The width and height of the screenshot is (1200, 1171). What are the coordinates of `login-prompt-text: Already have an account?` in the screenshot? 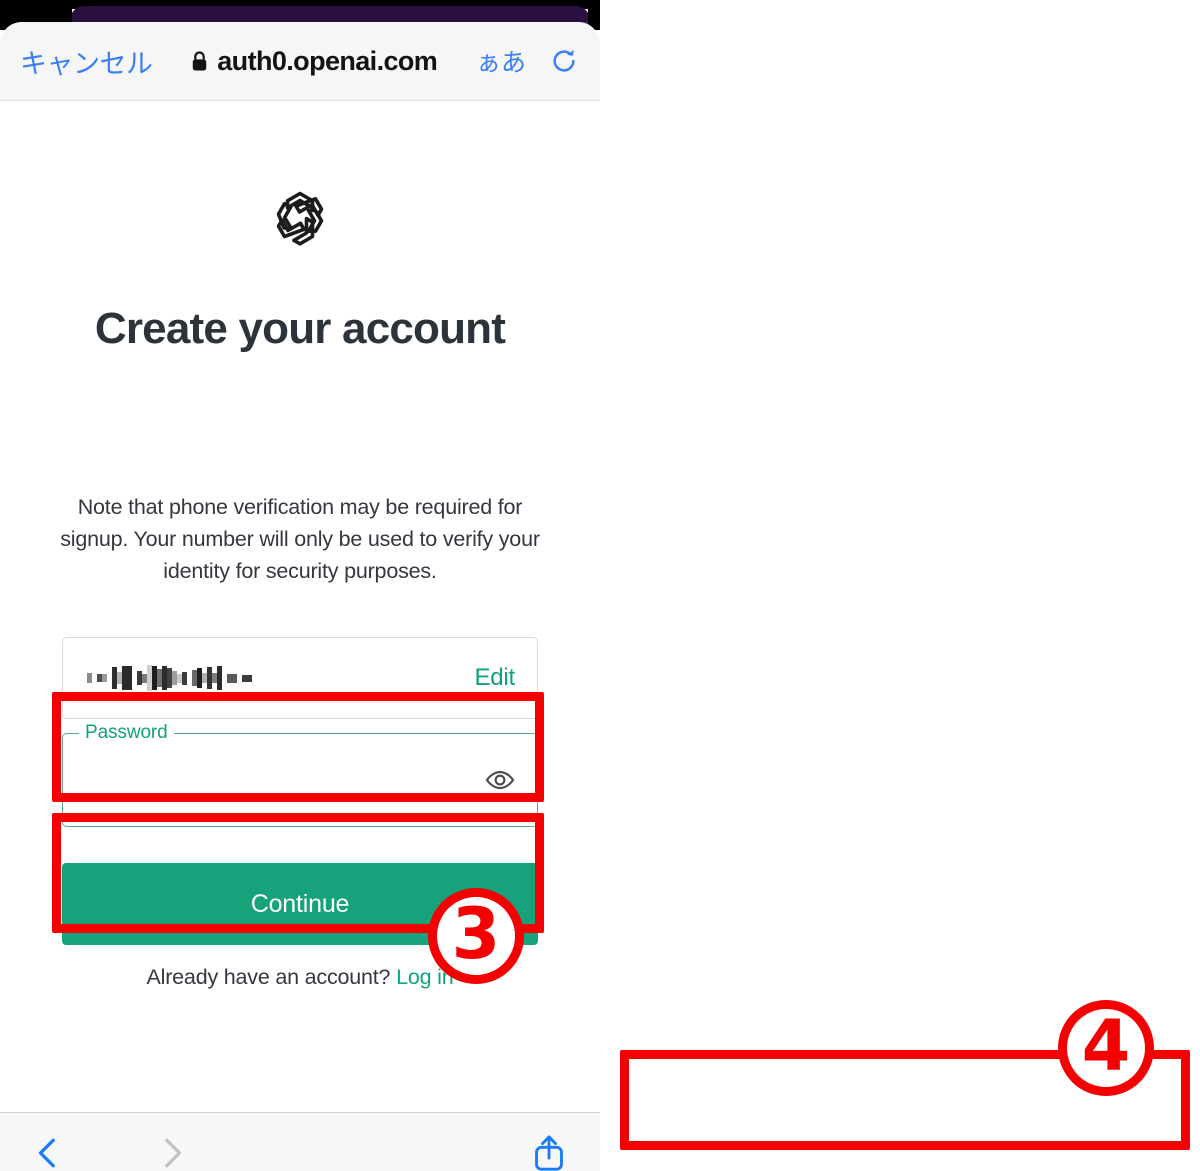 It's located at (268, 977).